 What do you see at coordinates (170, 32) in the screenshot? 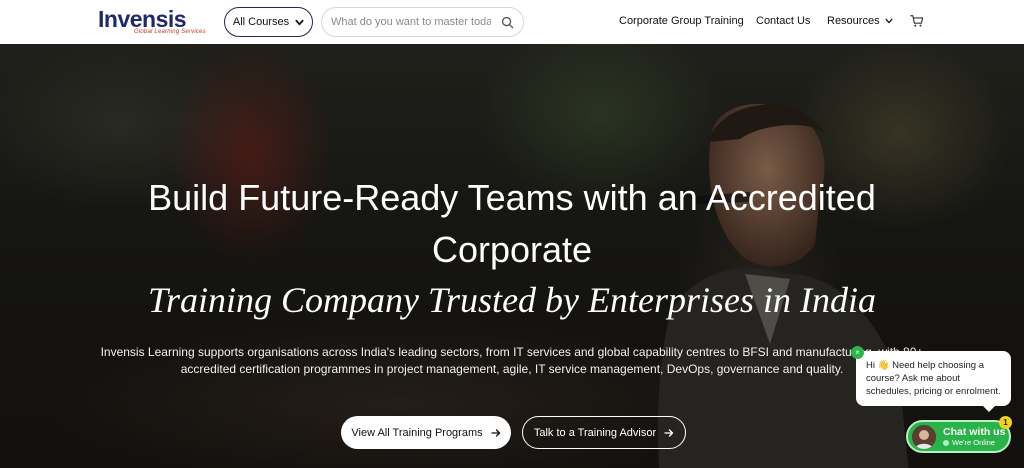
I see `logo-tagline: Global Learning Services` at bounding box center [170, 32].